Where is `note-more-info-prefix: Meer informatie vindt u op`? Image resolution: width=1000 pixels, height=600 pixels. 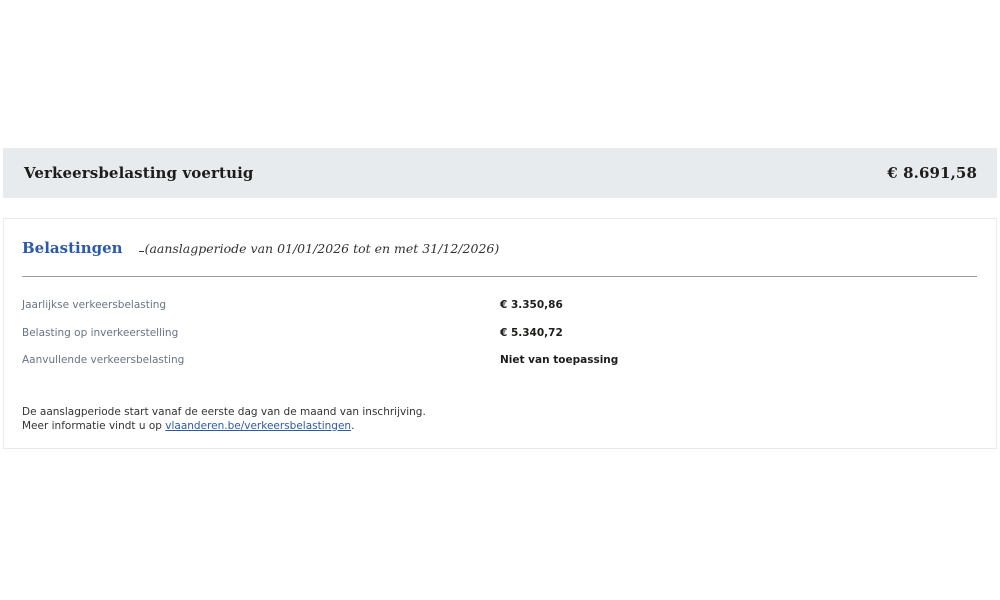 note-more-info-prefix: Meer informatie vindt u op is located at coordinates (94, 426).